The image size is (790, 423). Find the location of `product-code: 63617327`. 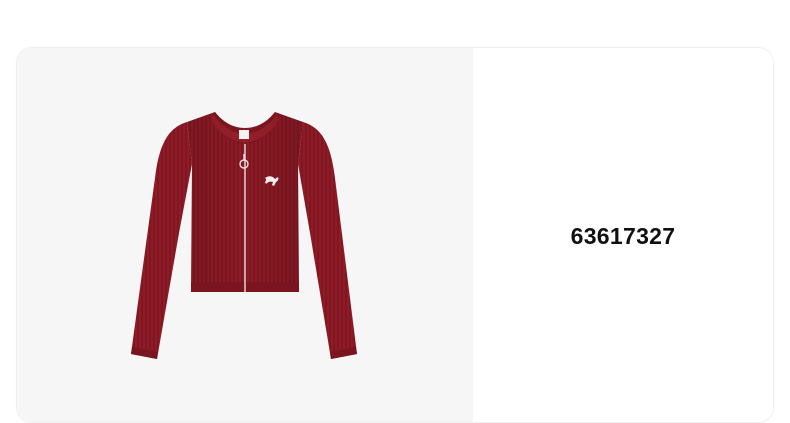

product-code: 63617327 is located at coordinates (623, 235).